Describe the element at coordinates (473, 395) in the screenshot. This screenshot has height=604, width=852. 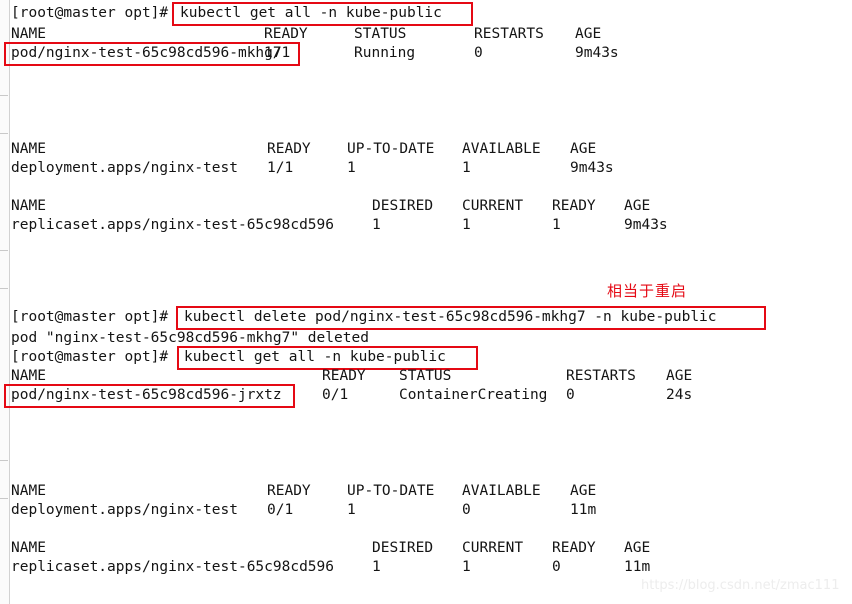
I see `pod-table-2-row-status: ContainerCreating` at that location.